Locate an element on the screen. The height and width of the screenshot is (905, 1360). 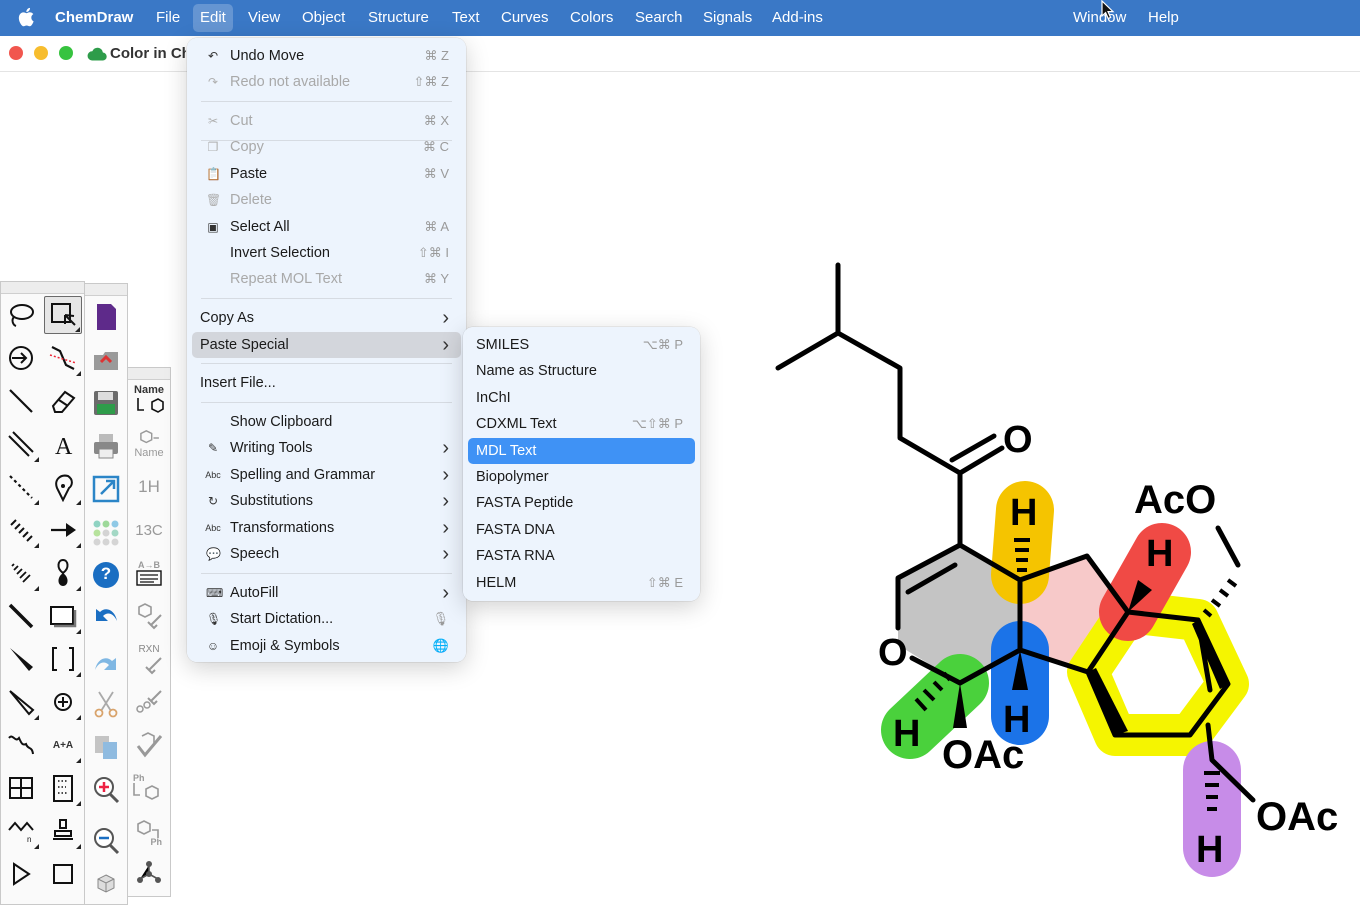
3d-view-button is located at coordinates (106, 884).